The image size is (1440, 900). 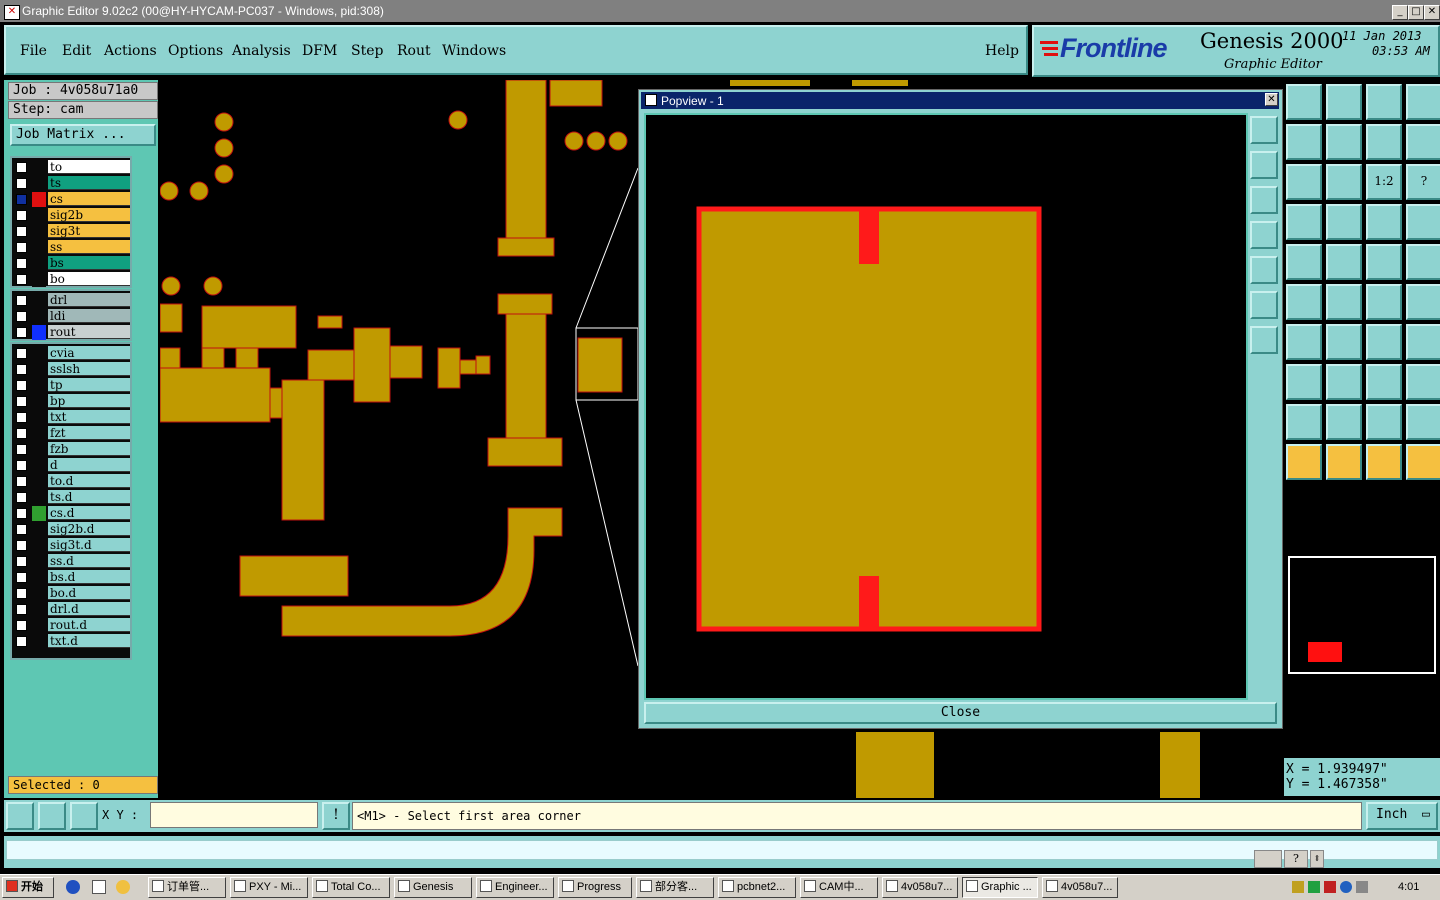 I want to click on quicklaunch-ie-icon, so click(x=73, y=887).